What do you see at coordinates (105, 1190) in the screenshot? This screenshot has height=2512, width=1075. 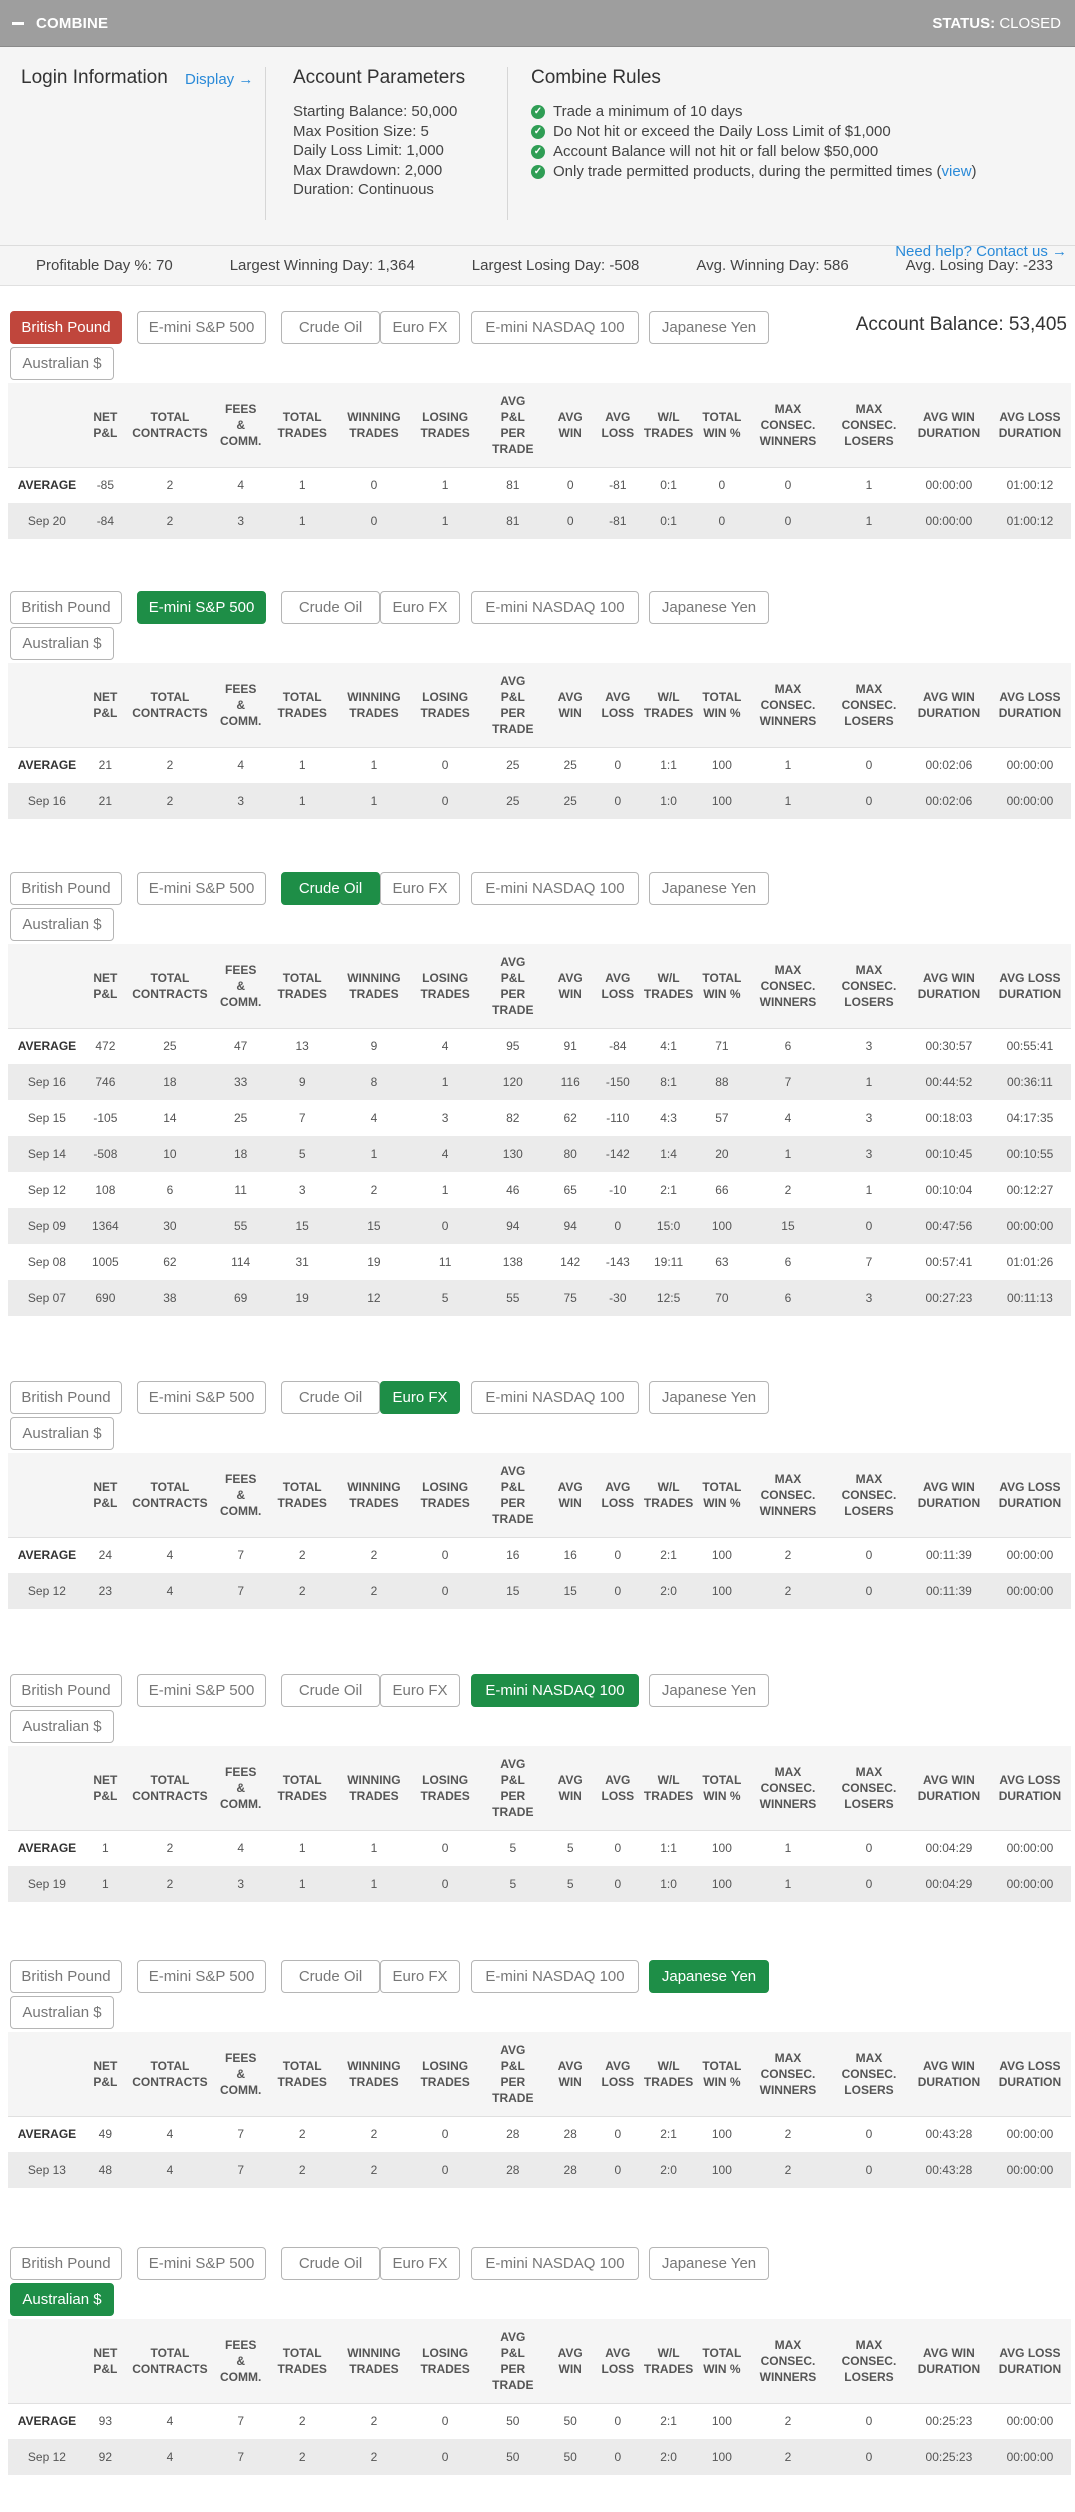 I see `table-cell: 108` at bounding box center [105, 1190].